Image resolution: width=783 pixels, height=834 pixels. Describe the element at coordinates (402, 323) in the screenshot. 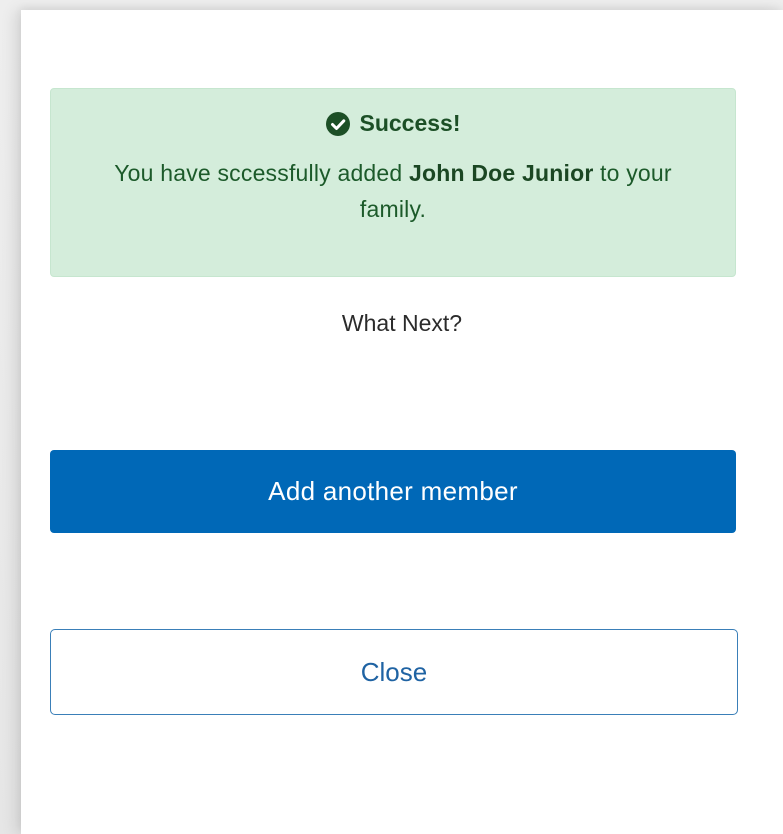

I see `what-next-heading: What Next?` at that location.